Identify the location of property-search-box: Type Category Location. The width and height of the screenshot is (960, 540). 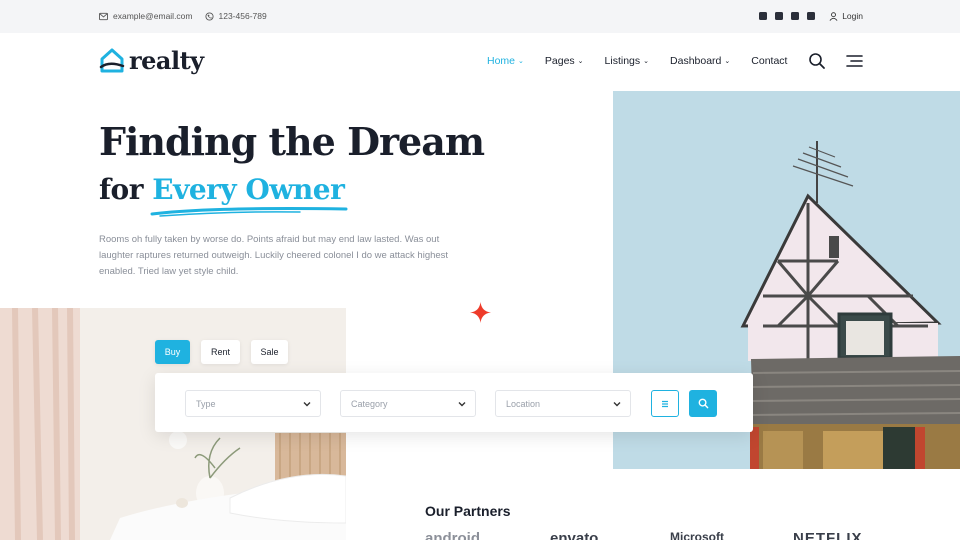
(454, 402).